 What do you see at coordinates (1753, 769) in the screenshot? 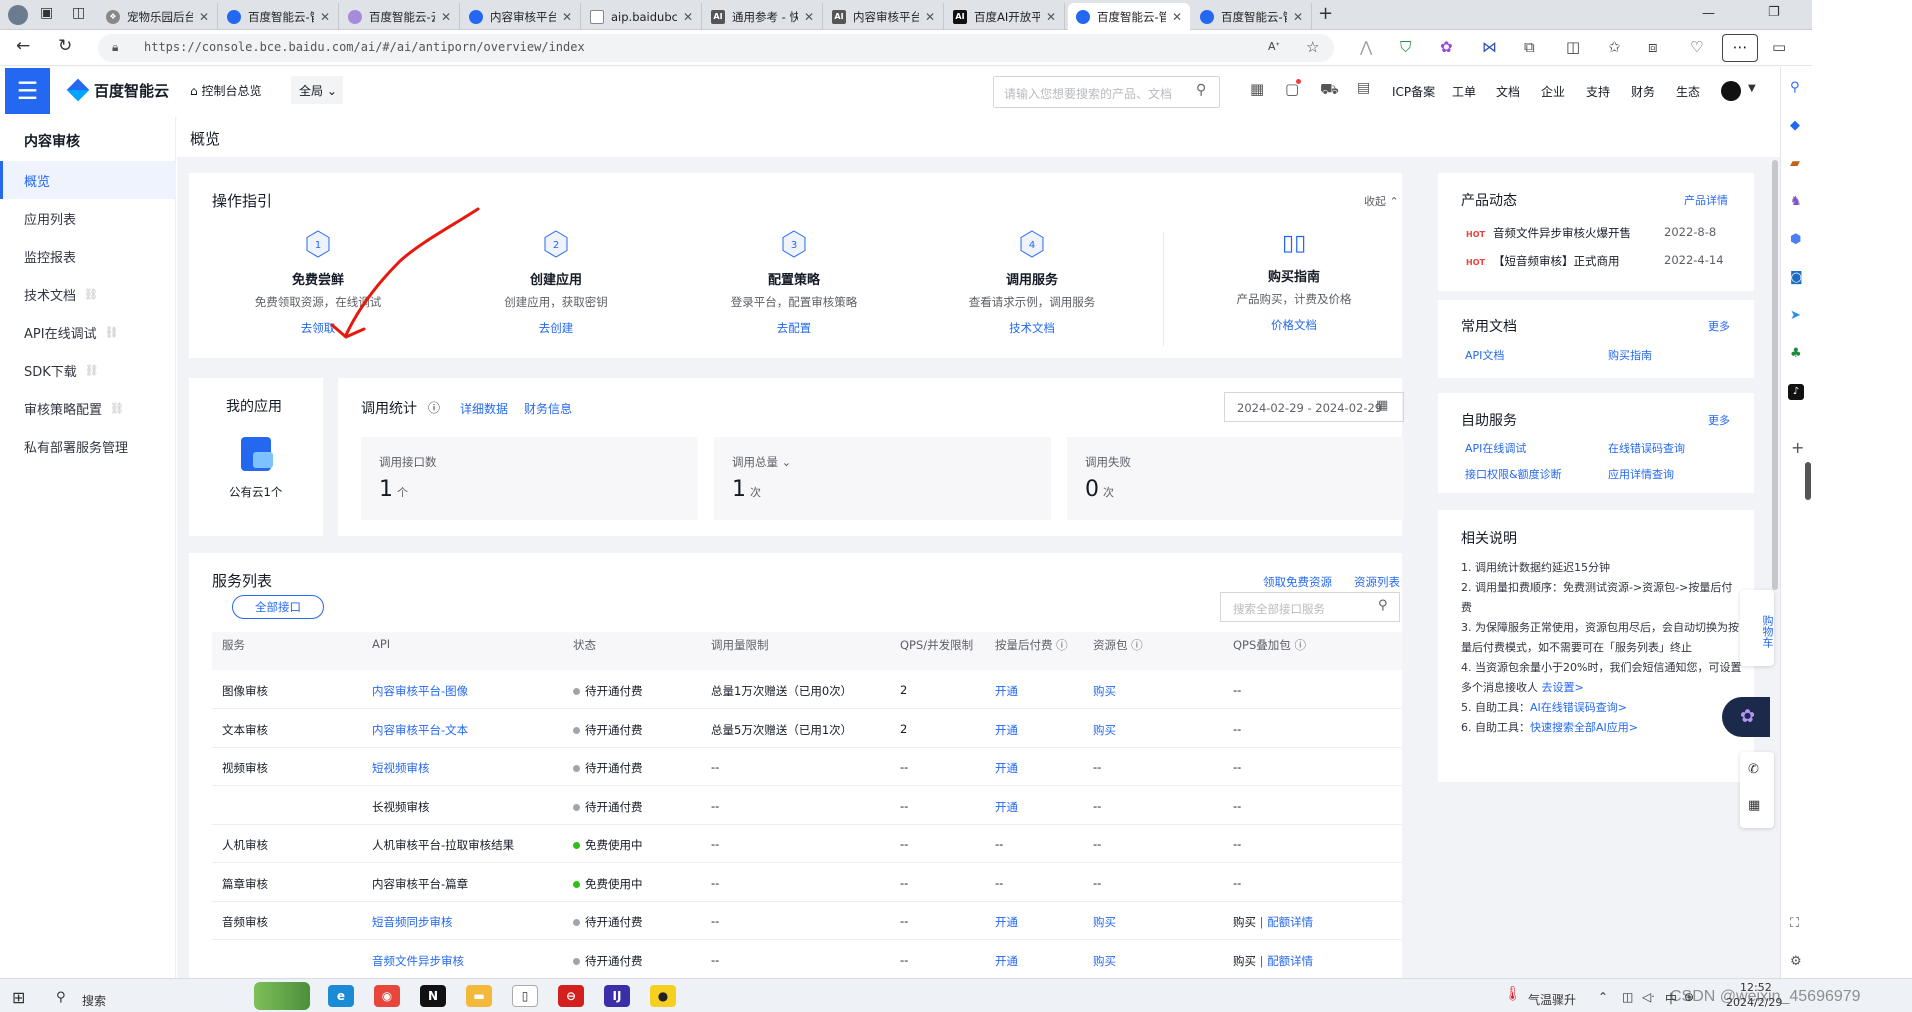
I see `phone-icon: ✆` at bounding box center [1753, 769].